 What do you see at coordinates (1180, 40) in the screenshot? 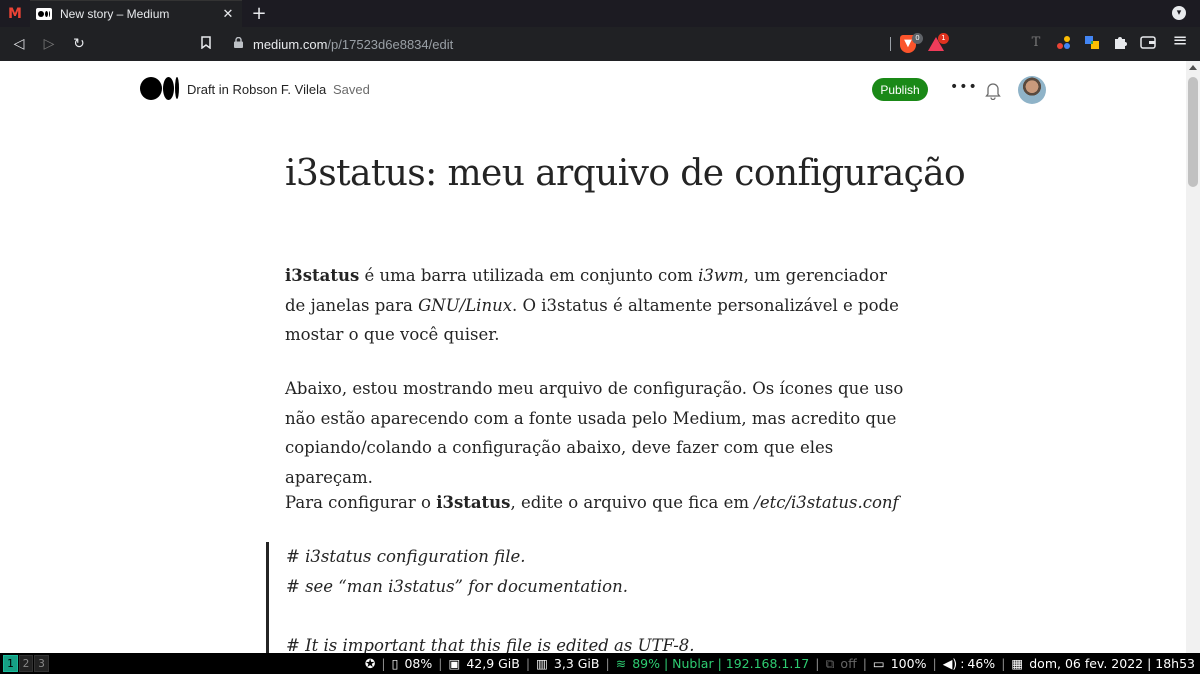
I see `menu-icon: ≡` at bounding box center [1180, 40].